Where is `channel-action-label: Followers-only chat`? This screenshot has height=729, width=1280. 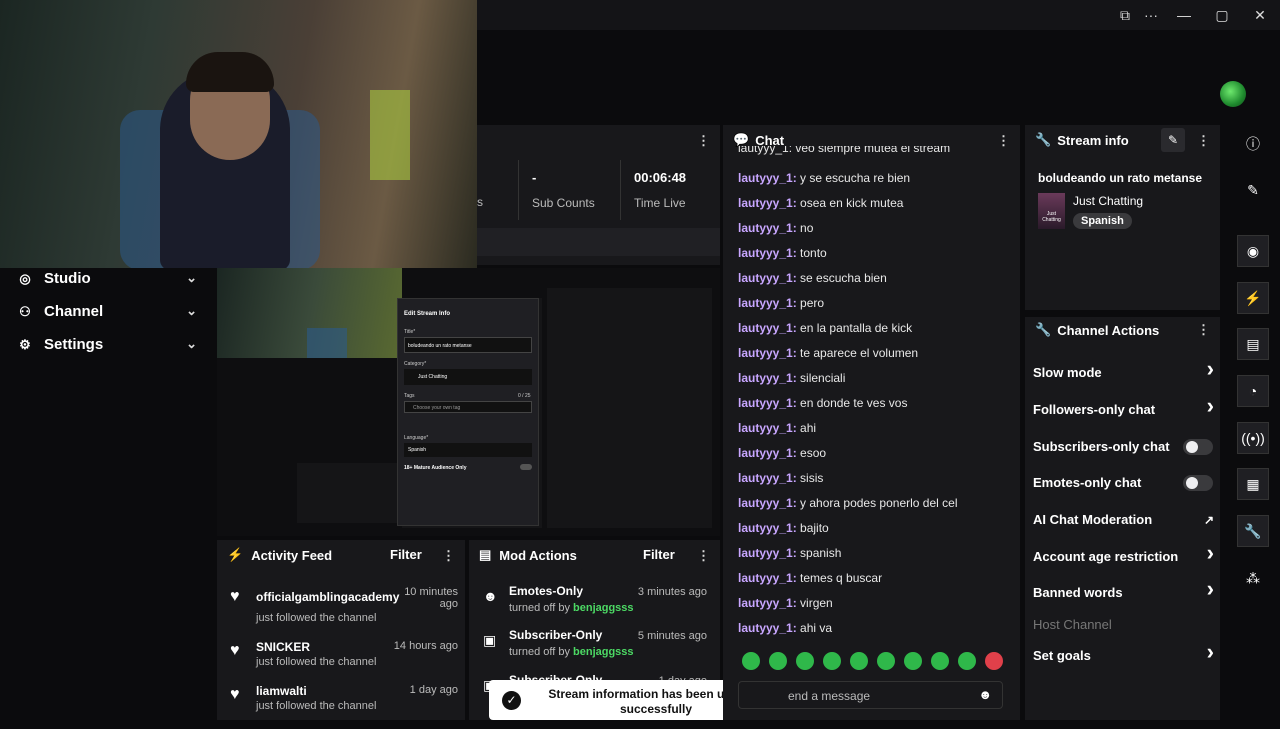 channel-action-label: Followers-only chat is located at coordinates (1094, 409).